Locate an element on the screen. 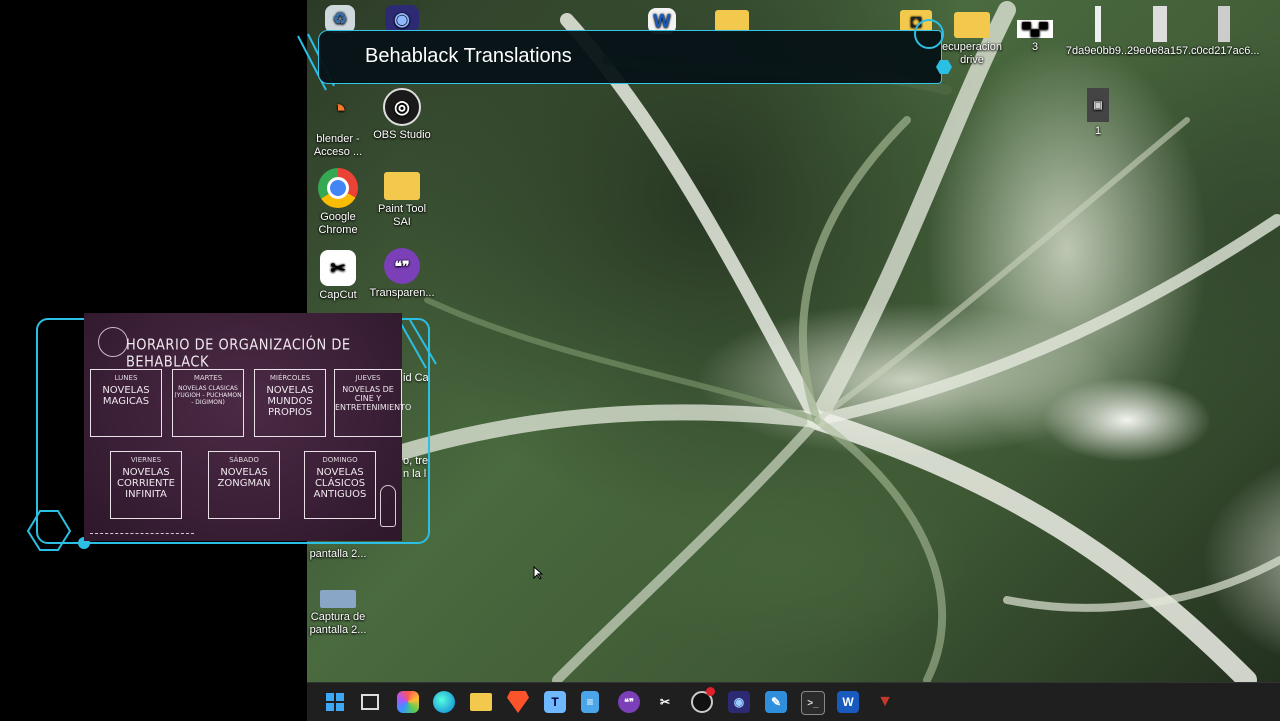 This screenshot has height=721, width=1280. banner-circle-decor is located at coordinates (933, 46).